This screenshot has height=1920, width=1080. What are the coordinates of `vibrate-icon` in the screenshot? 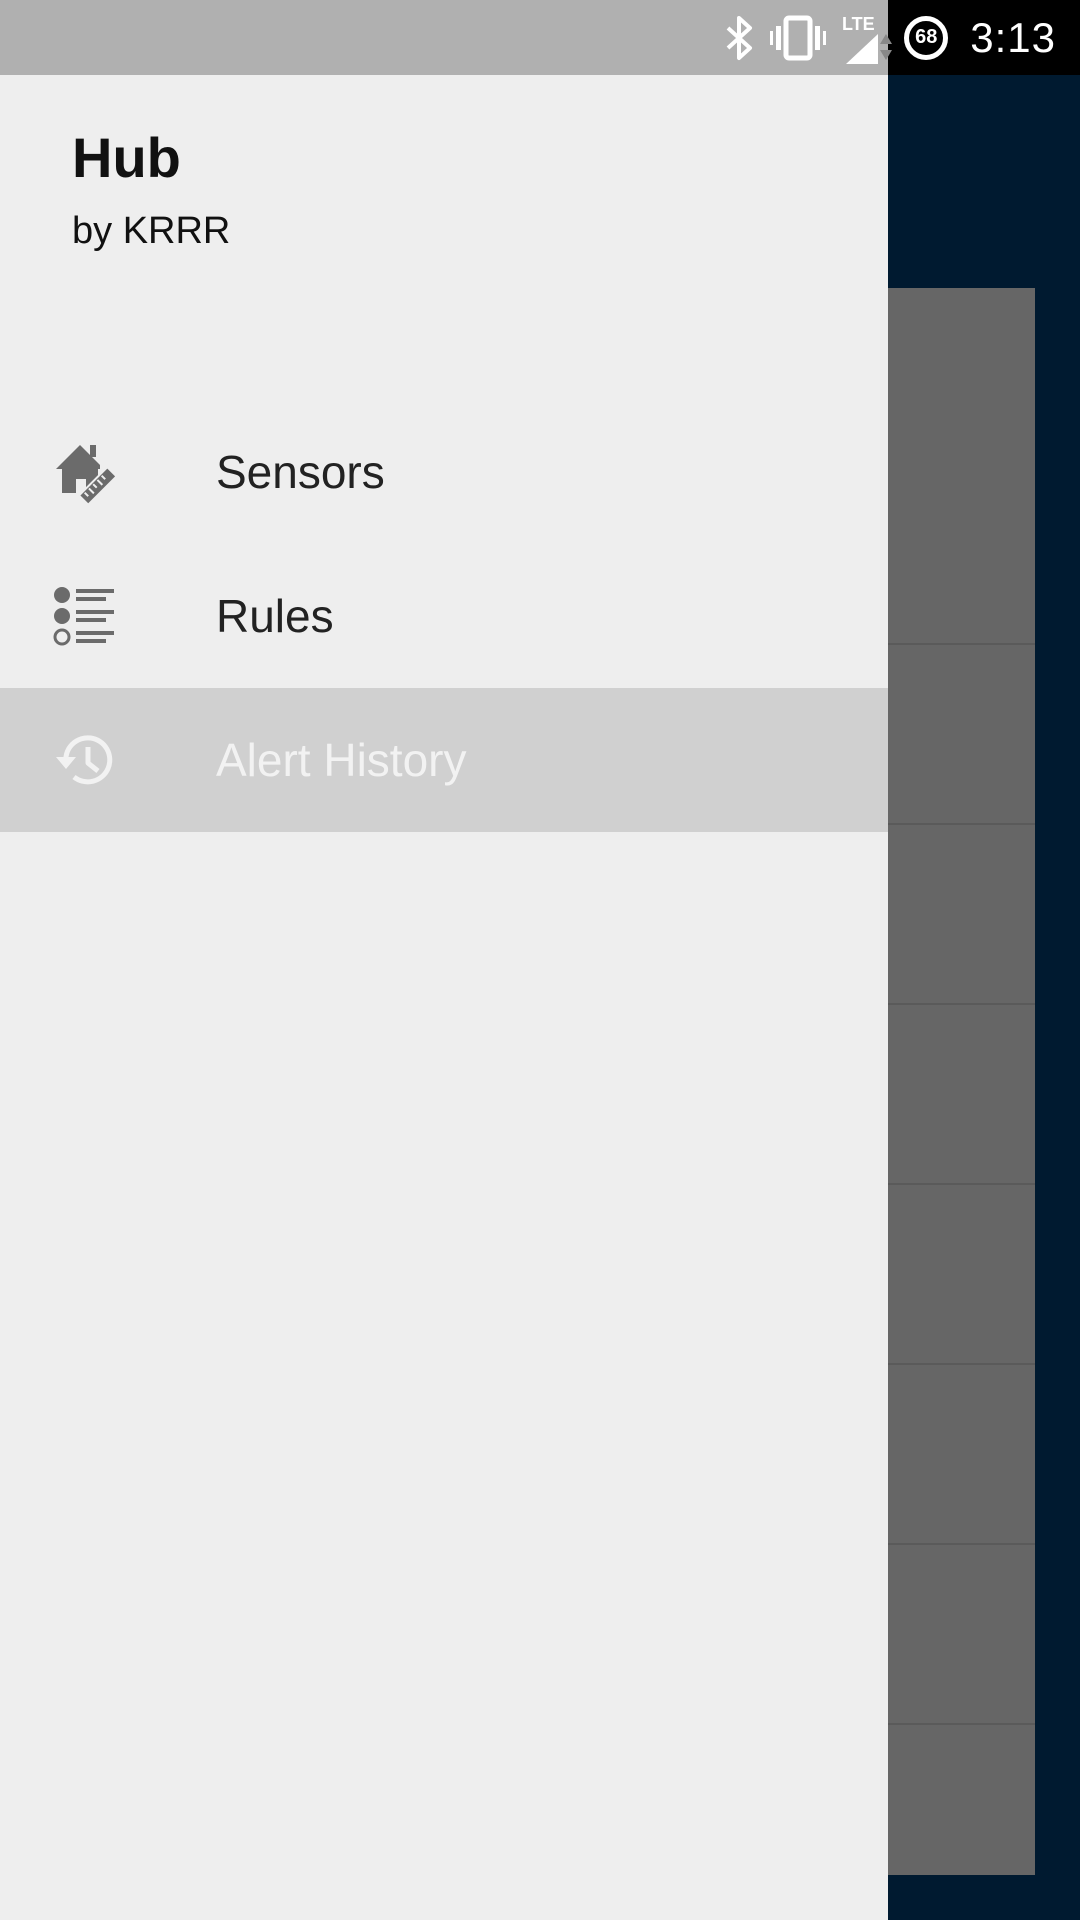 It's located at (798, 38).